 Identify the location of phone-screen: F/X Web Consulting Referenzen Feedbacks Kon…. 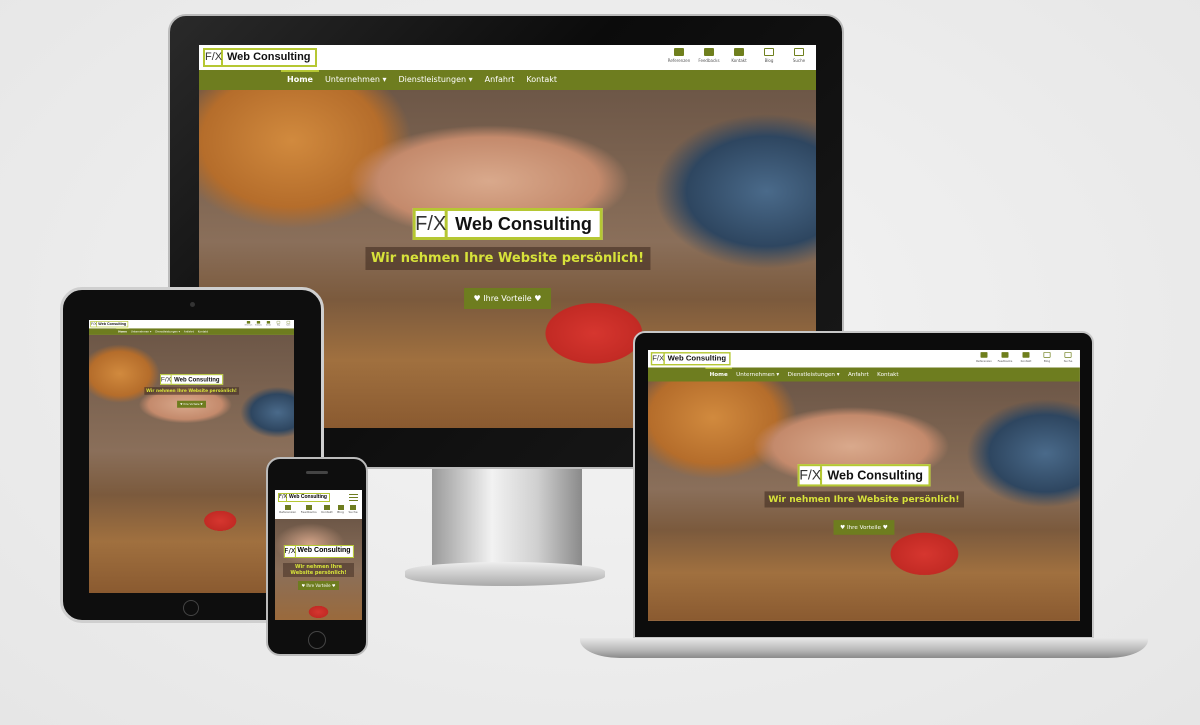
(318, 555).